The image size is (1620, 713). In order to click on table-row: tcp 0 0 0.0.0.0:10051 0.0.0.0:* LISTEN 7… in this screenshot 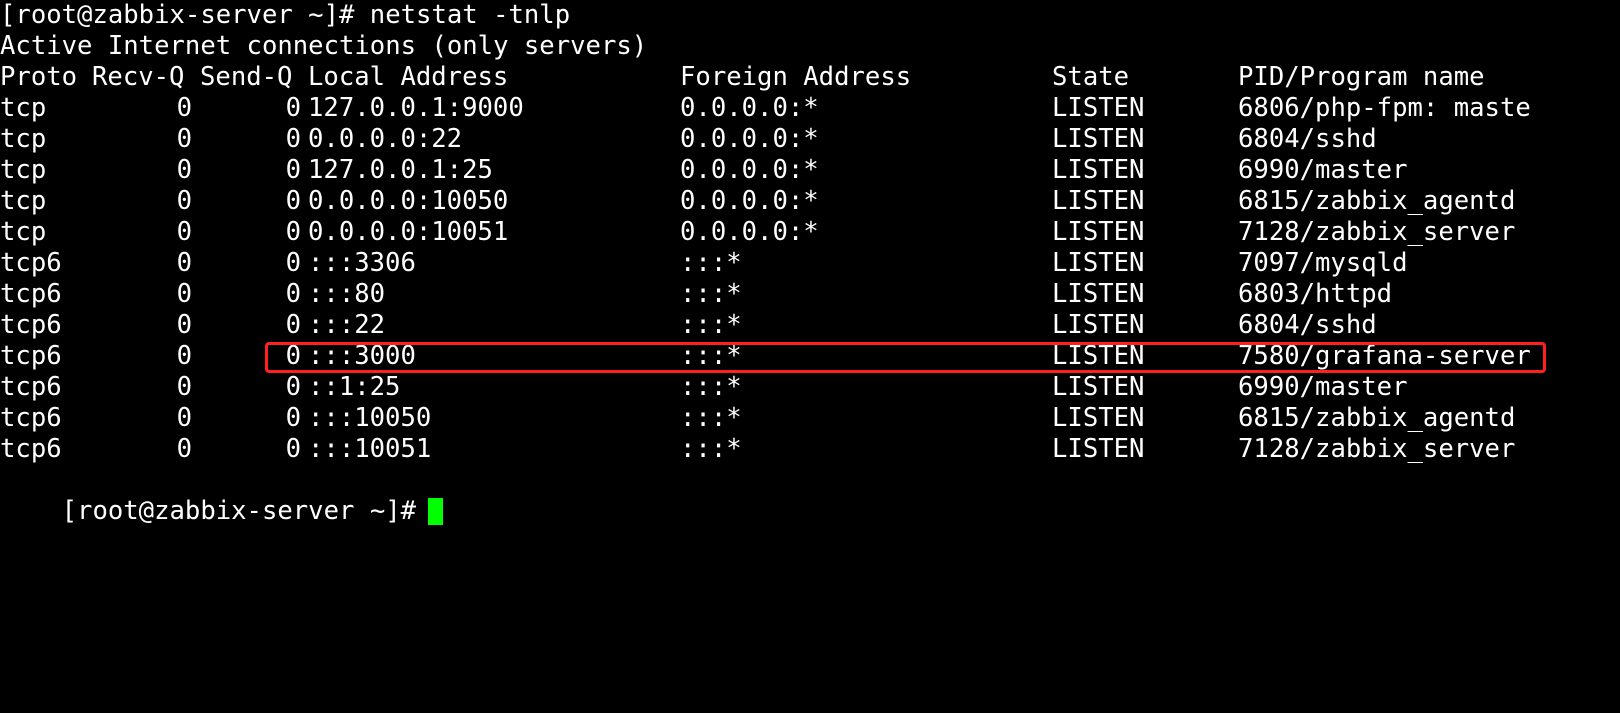, I will do `click(810, 232)`.